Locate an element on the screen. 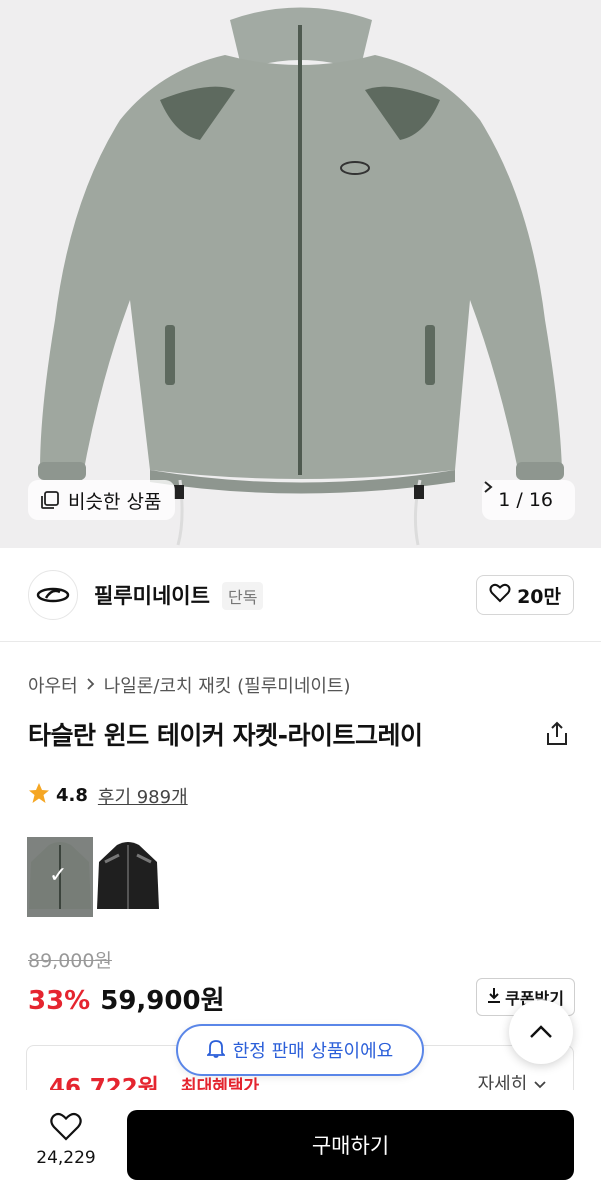 The width and height of the screenshot is (601, 1200). toast-text: 한정 판매 상품이에요 is located at coordinates (313, 1051).